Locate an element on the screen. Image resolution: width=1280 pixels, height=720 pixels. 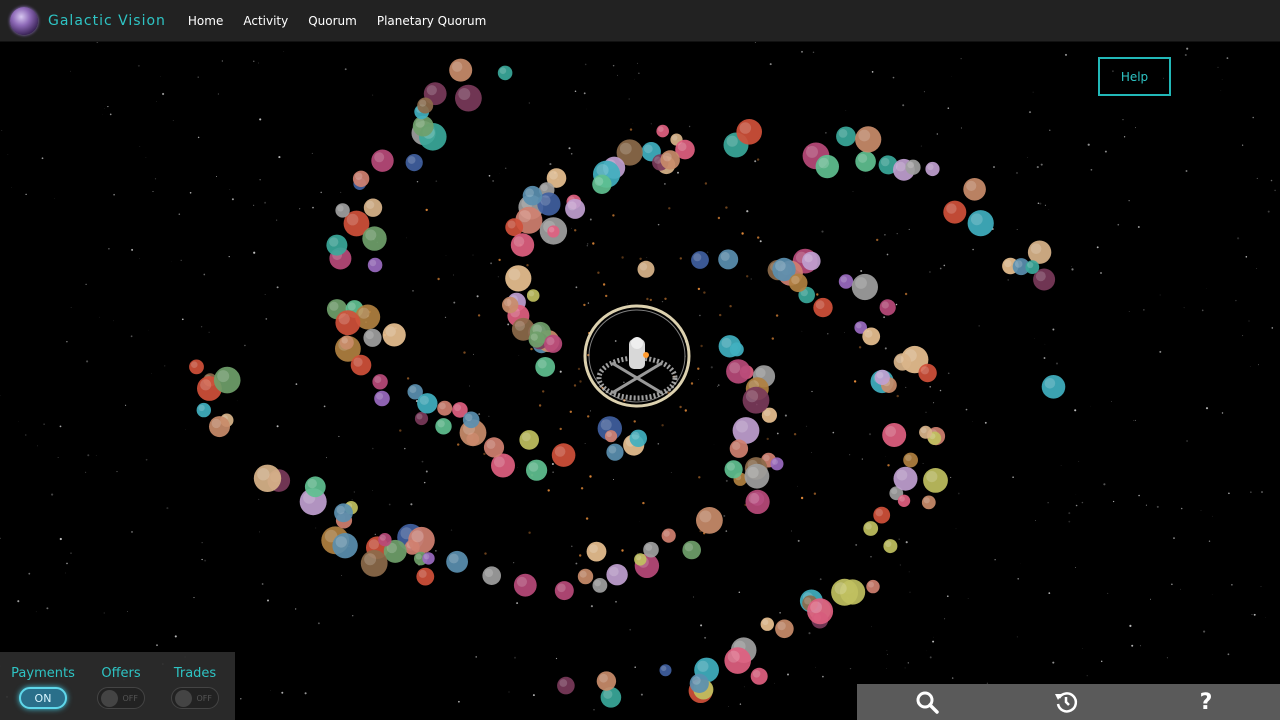
question-button: ? is located at coordinates (1206, 702).